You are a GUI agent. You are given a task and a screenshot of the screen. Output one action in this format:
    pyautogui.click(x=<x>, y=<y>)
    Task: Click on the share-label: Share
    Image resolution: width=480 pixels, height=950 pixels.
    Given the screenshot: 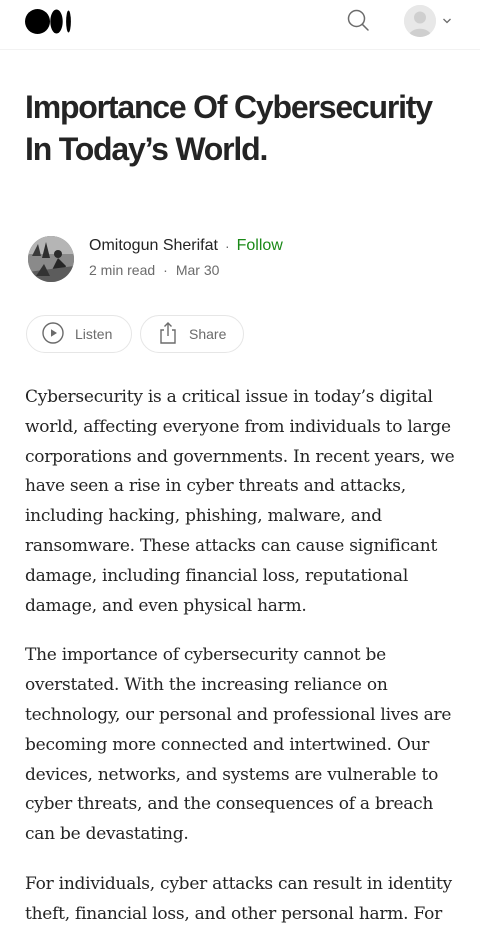 What is the action you would take?
    pyautogui.click(x=208, y=334)
    